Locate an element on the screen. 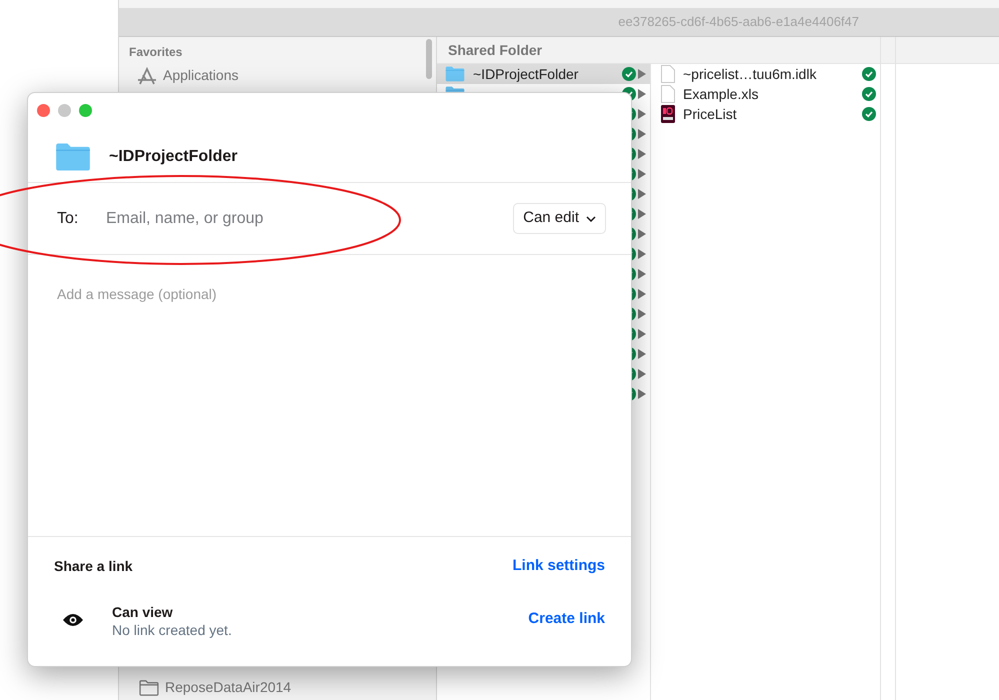 The height and width of the screenshot is (700, 999). file-name: ~pricelist…tuu6m.idlk is located at coordinates (750, 74).